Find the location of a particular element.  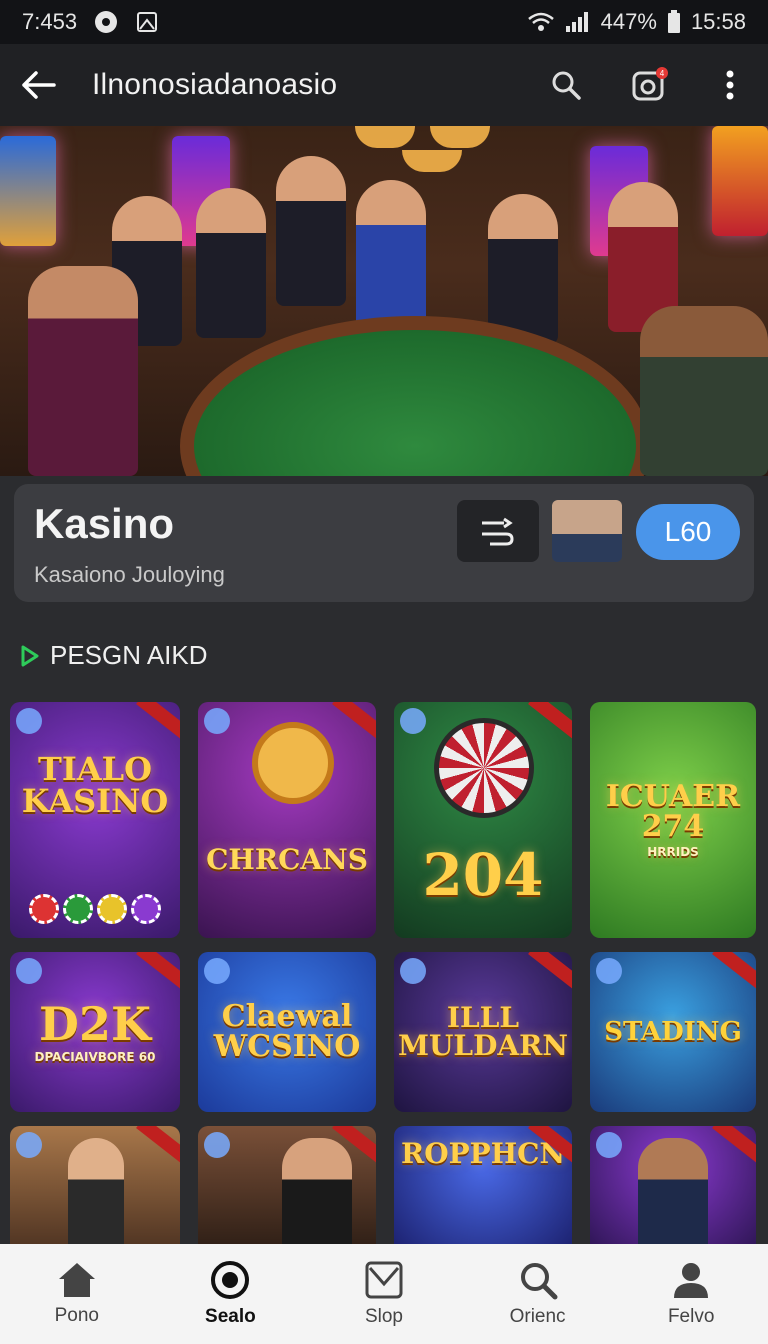

game-title: TIALO KASINO is located at coordinates (95, 785).